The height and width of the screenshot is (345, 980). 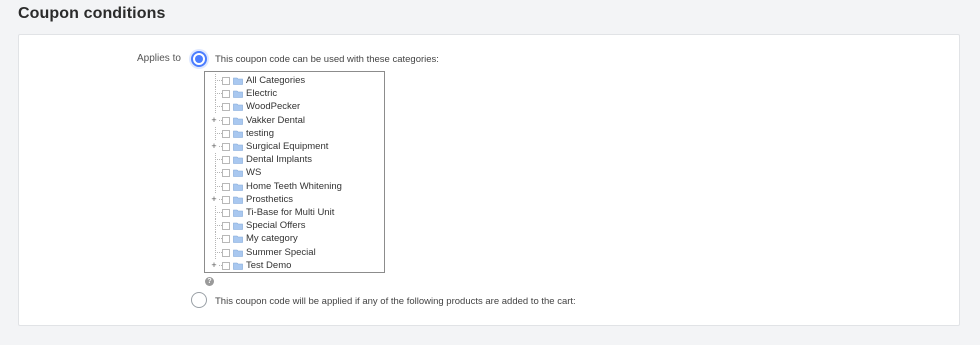 I want to click on tree-item: Summer Special, so click(x=294, y=252).